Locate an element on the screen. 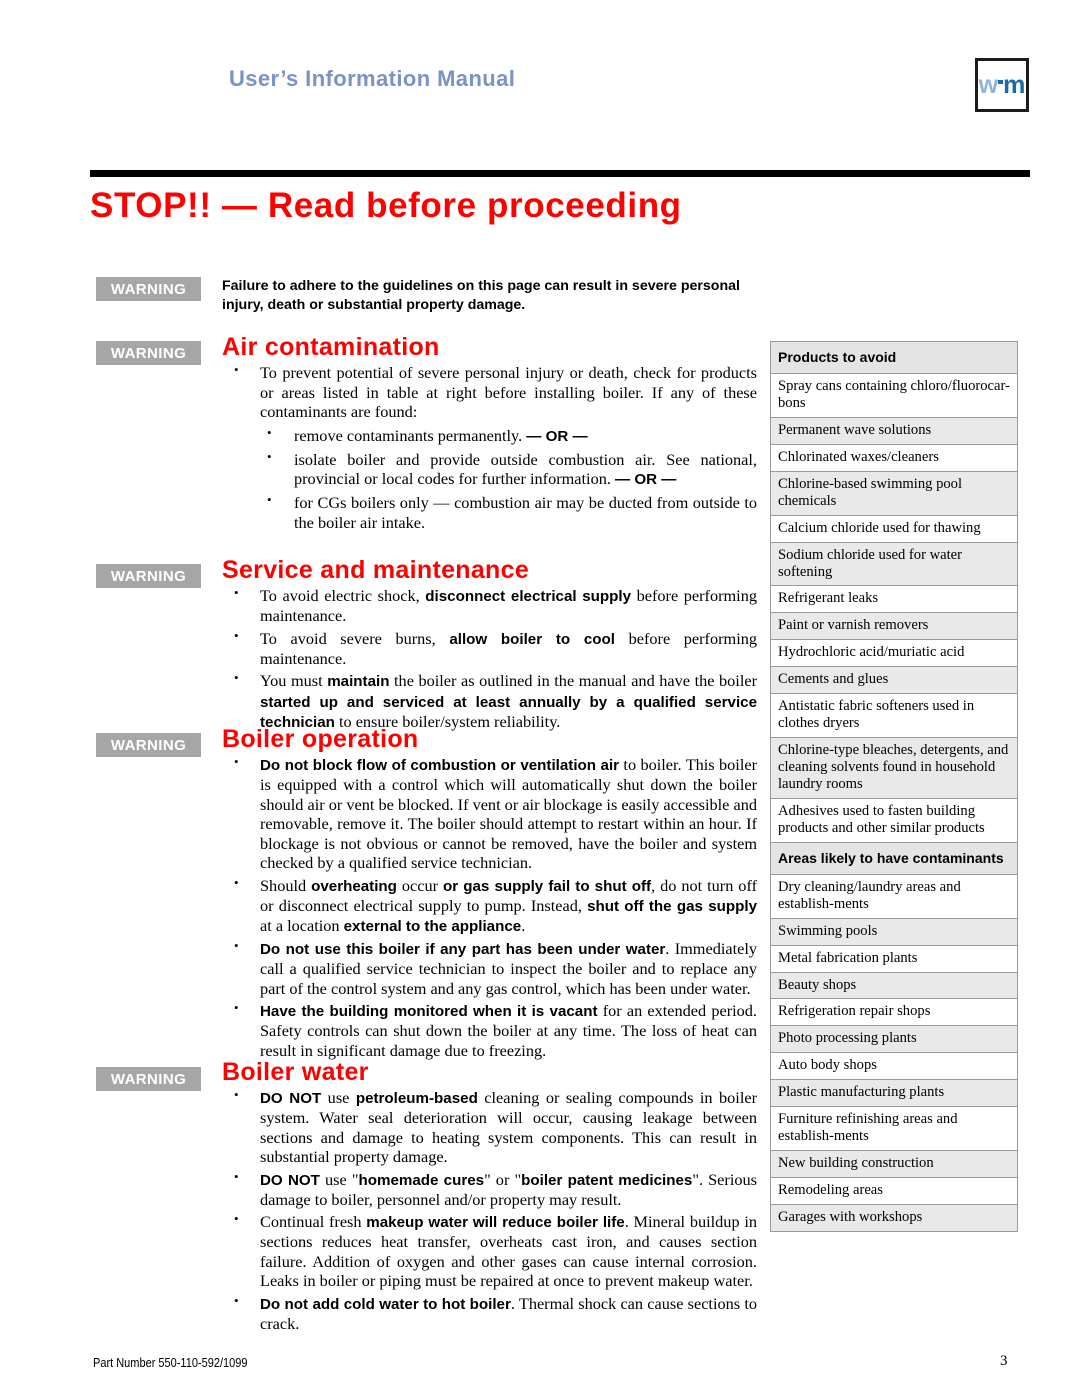 The height and width of the screenshot is (1397, 1080). section-heading-boiler-water: Boiler water is located at coordinates (295, 1072).